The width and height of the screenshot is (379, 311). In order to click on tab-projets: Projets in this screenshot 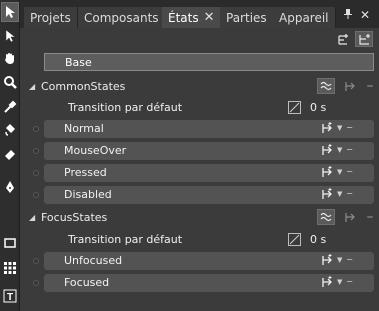, I will do `click(51, 17)`.